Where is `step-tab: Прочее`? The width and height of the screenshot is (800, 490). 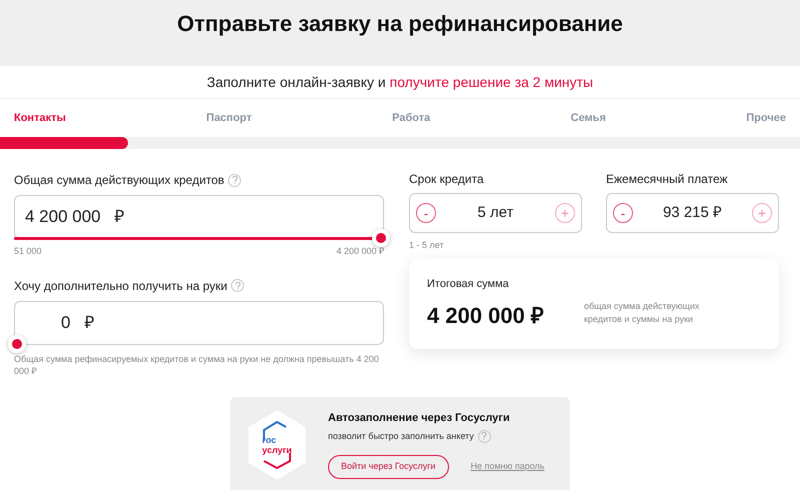 step-tab: Прочее is located at coordinates (766, 118).